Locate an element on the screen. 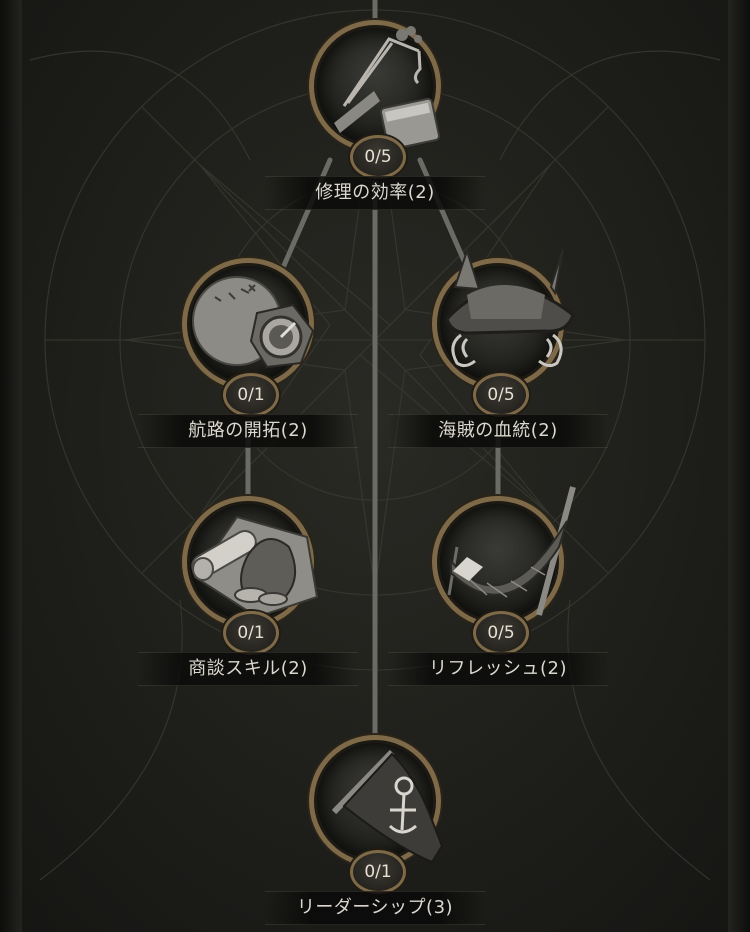 The image size is (750, 932). skill-name-label: 商談スキル(2) is located at coordinates (248, 669).